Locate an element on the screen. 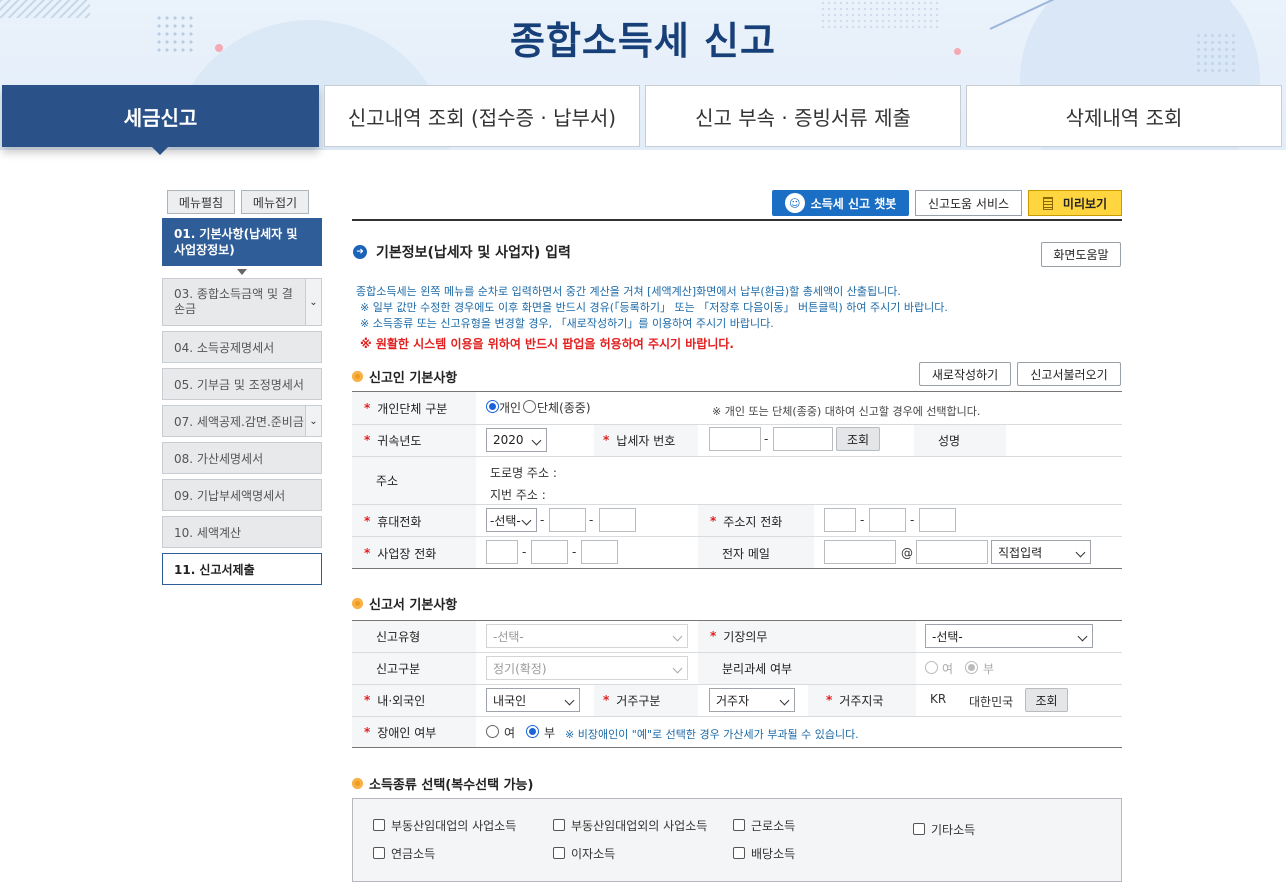 The image size is (1286, 883). checkbox-real-estate-business is located at coordinates (379, 825).